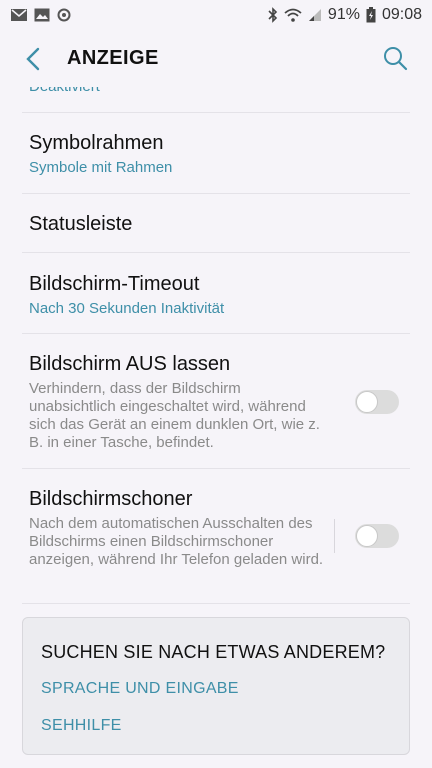 This screenshot has width=432, height=768. I want to click on setting-value: Nach 30 Sekunden Inaktivität, so click(127, 308).